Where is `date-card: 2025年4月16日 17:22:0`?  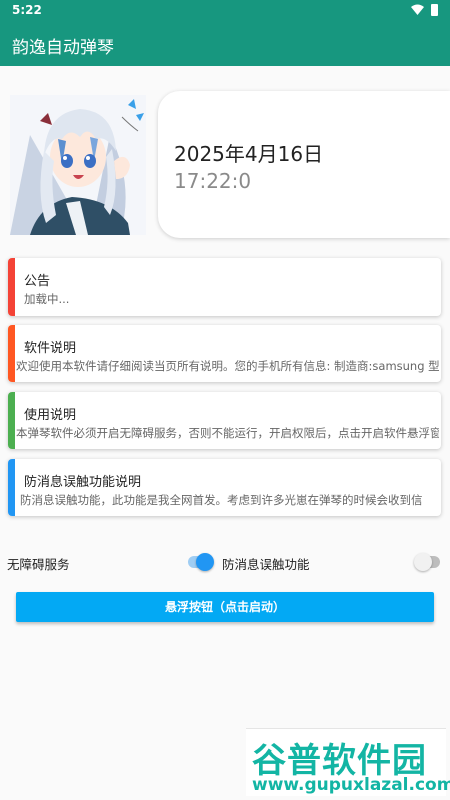 date-card: 2025年4月16日 17:22:0 is located at coordinates (304, 164).